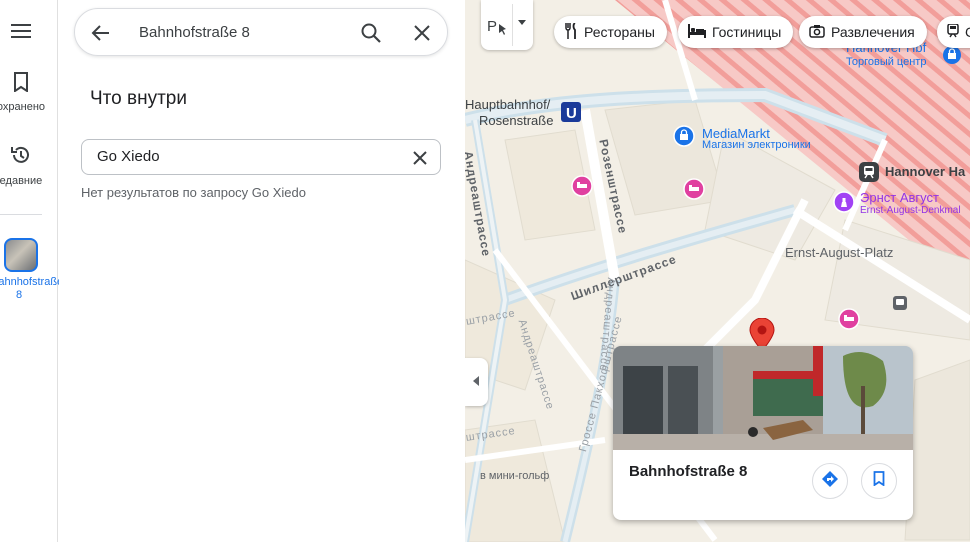 This screenshot has height=542, width=970. I want to click on place-card-title: Bahnhofstraße 8, so click(688, 471).